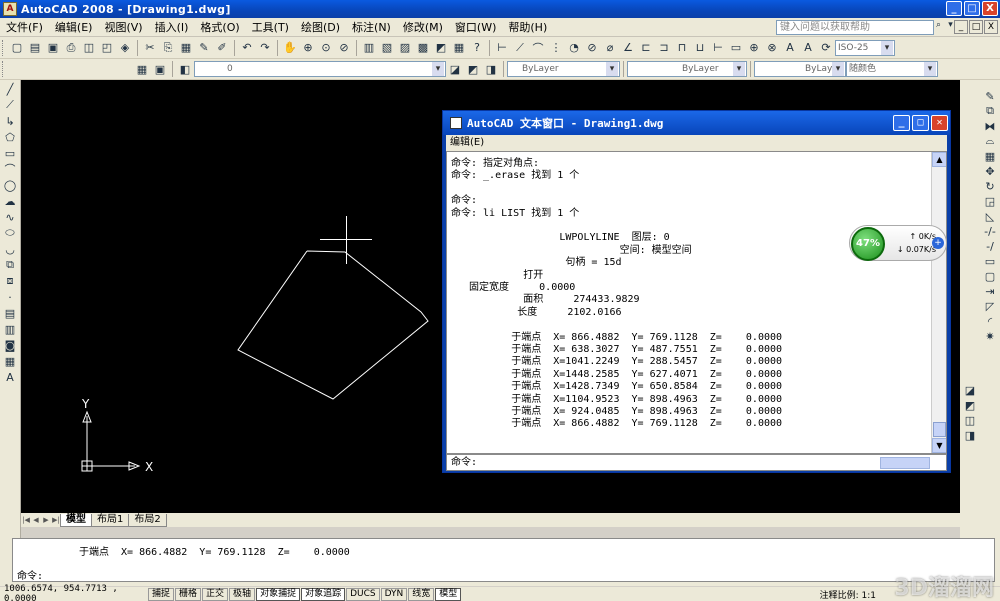 The image size is (1000, 601). Describe the element at coordinates (939, 159) in the screenshot. I see `scroll-up-icon: ▲` at that location.